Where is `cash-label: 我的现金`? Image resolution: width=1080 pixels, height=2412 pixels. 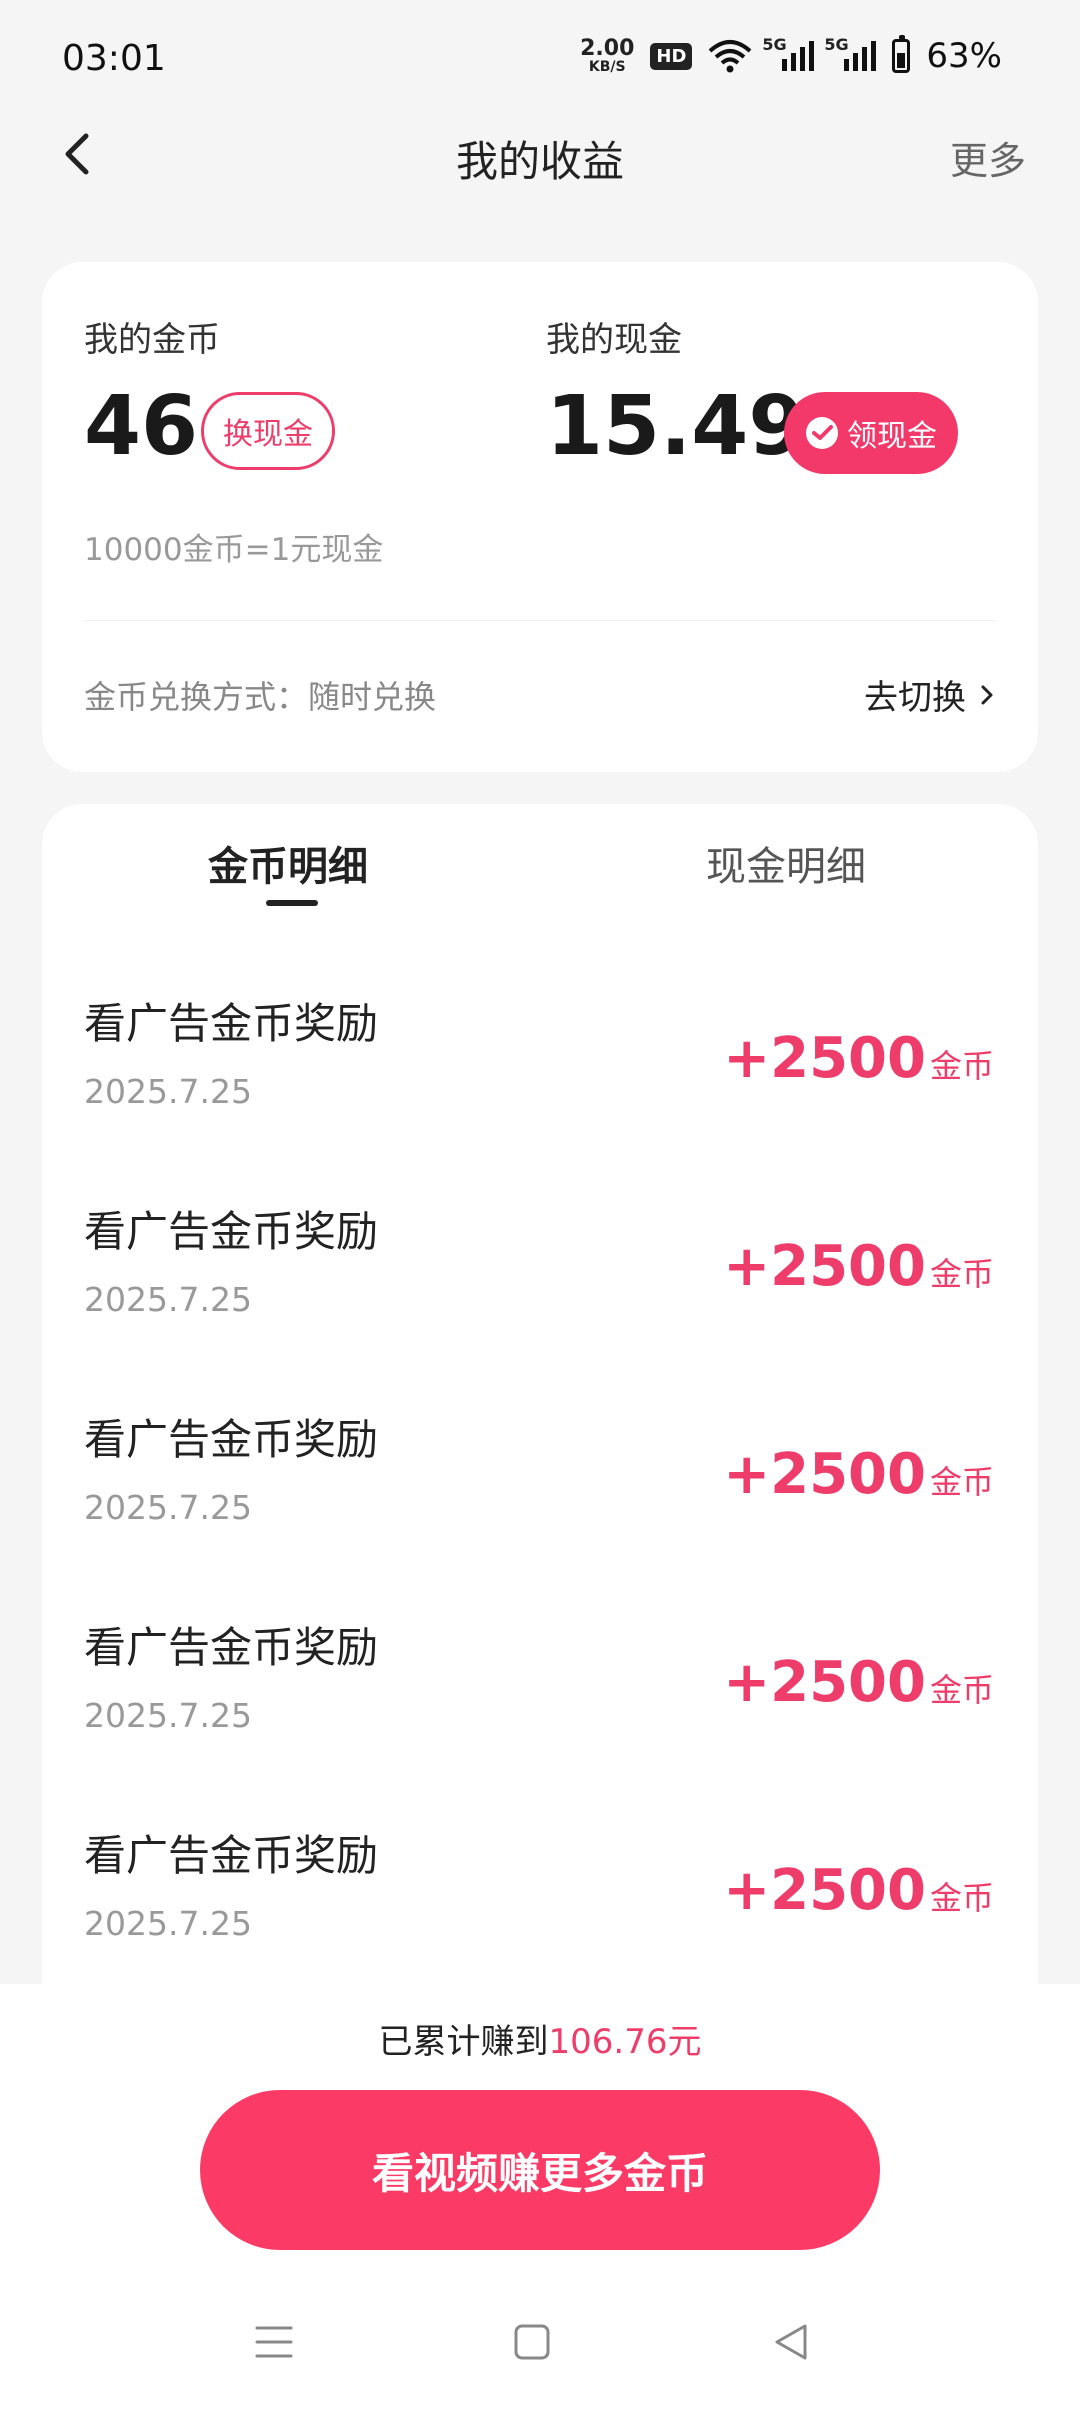 cash-label: 我的现金 is located at coordinates (614, 340).